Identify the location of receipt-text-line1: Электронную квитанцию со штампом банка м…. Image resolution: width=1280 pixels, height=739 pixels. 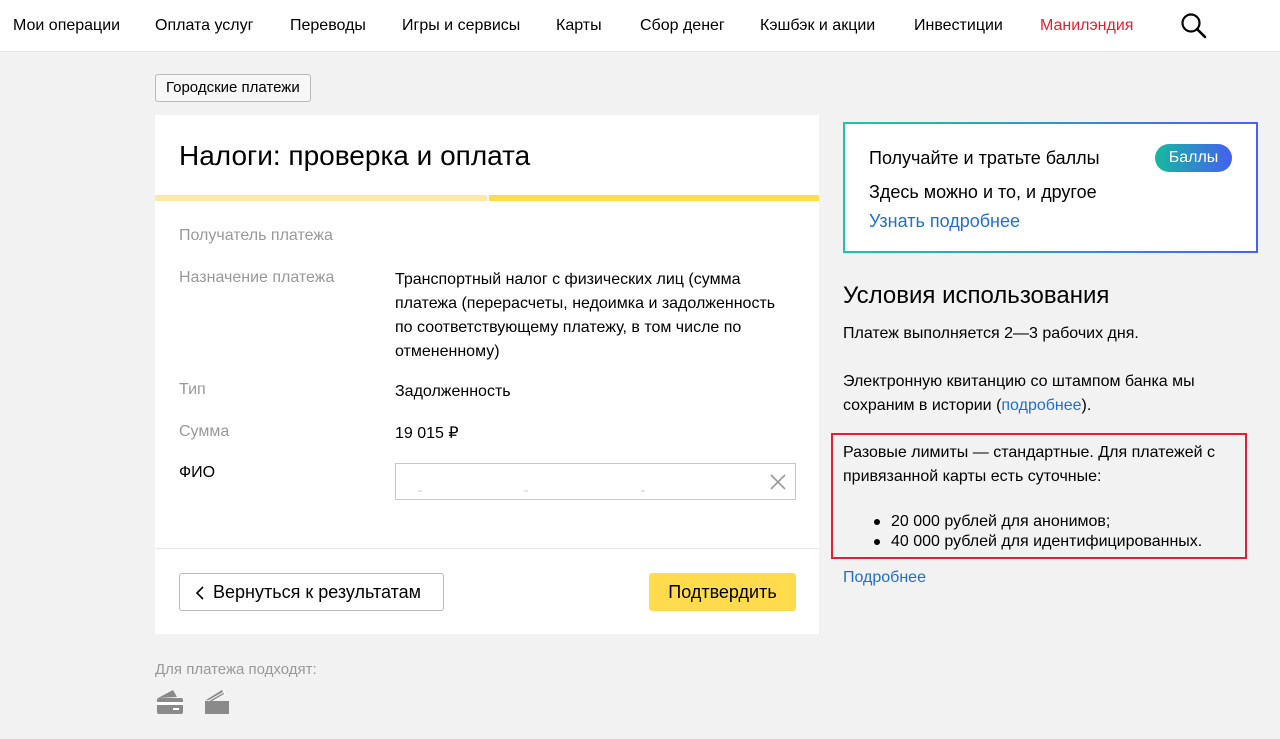
(1019, 381).